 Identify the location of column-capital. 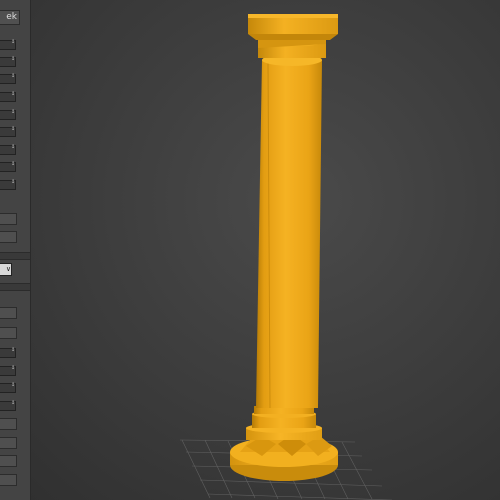
(293, 36).